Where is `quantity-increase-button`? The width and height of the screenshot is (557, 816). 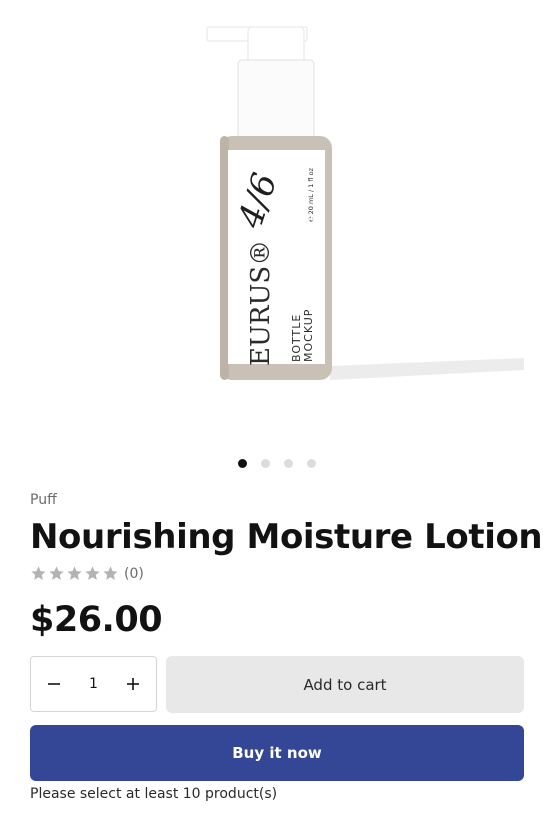 quantity-increase-button is located at coordinates (133, 684).